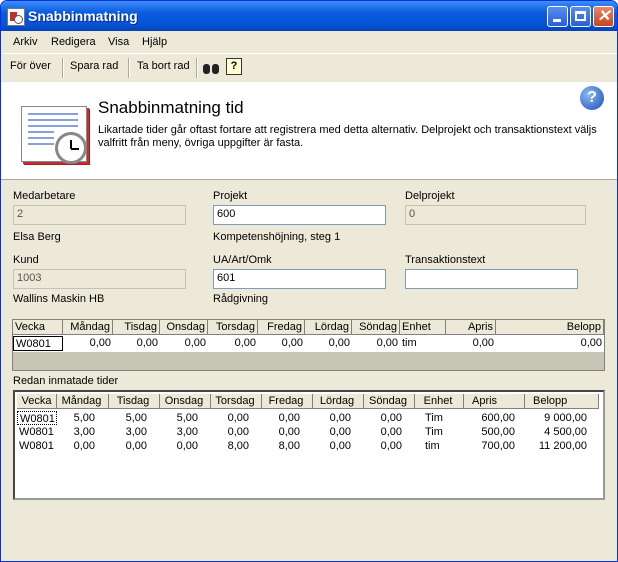  I want to click on menu-hjalp: Hjälp, so click(154, 42).